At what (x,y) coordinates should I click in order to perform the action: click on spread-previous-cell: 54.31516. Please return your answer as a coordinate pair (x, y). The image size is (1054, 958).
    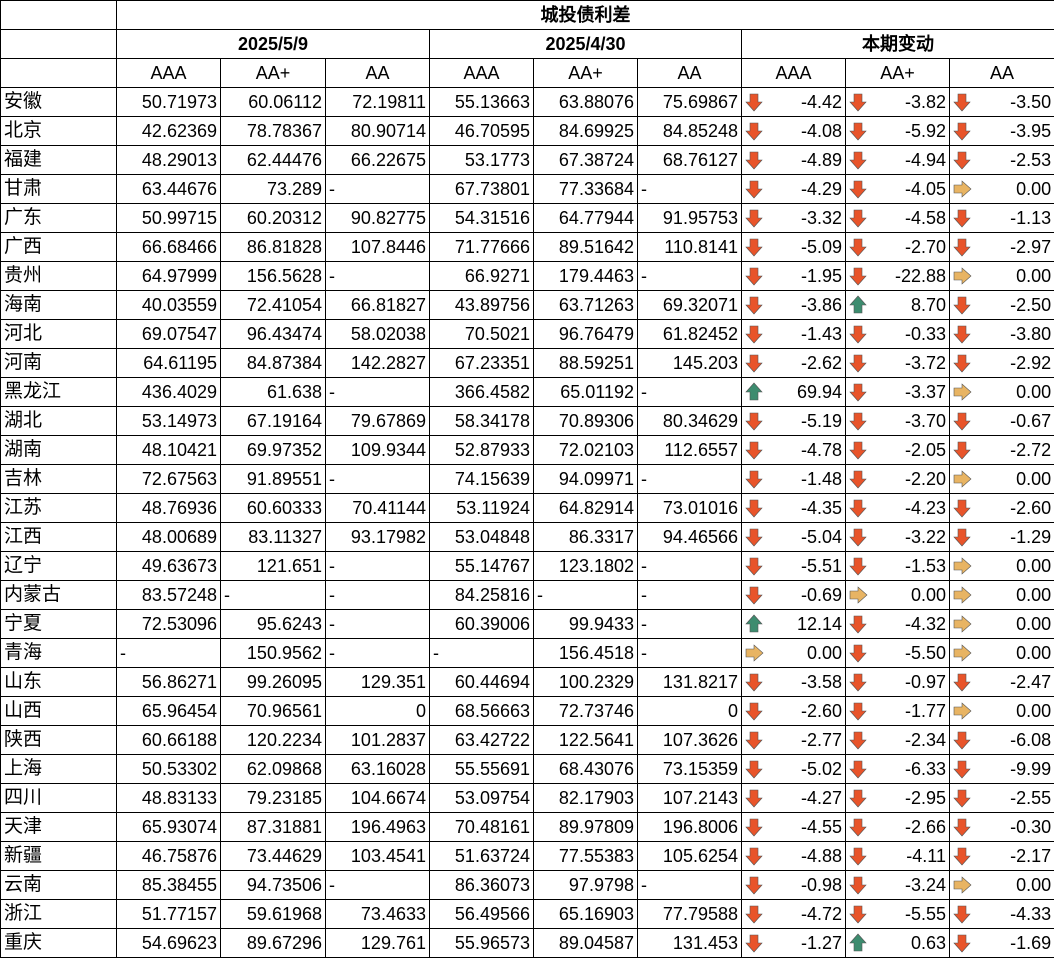
    Looking at the image, I should click on (482, 218).